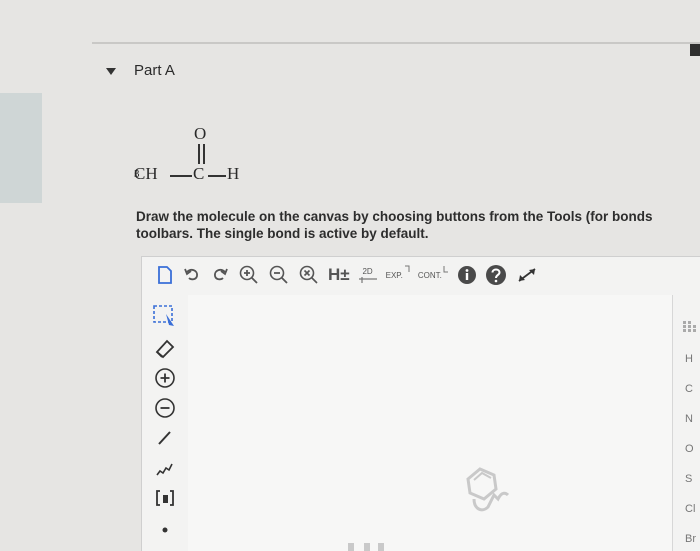 The image size is (700, 551). I want to click on dot-tool-button, so click(165, 530).